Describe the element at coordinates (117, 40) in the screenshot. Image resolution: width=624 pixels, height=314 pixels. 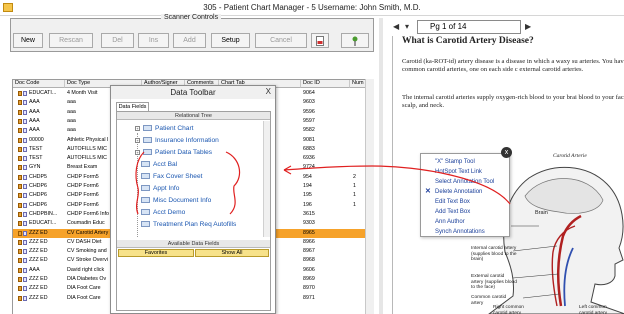
I see `del-button: Del` at that location.